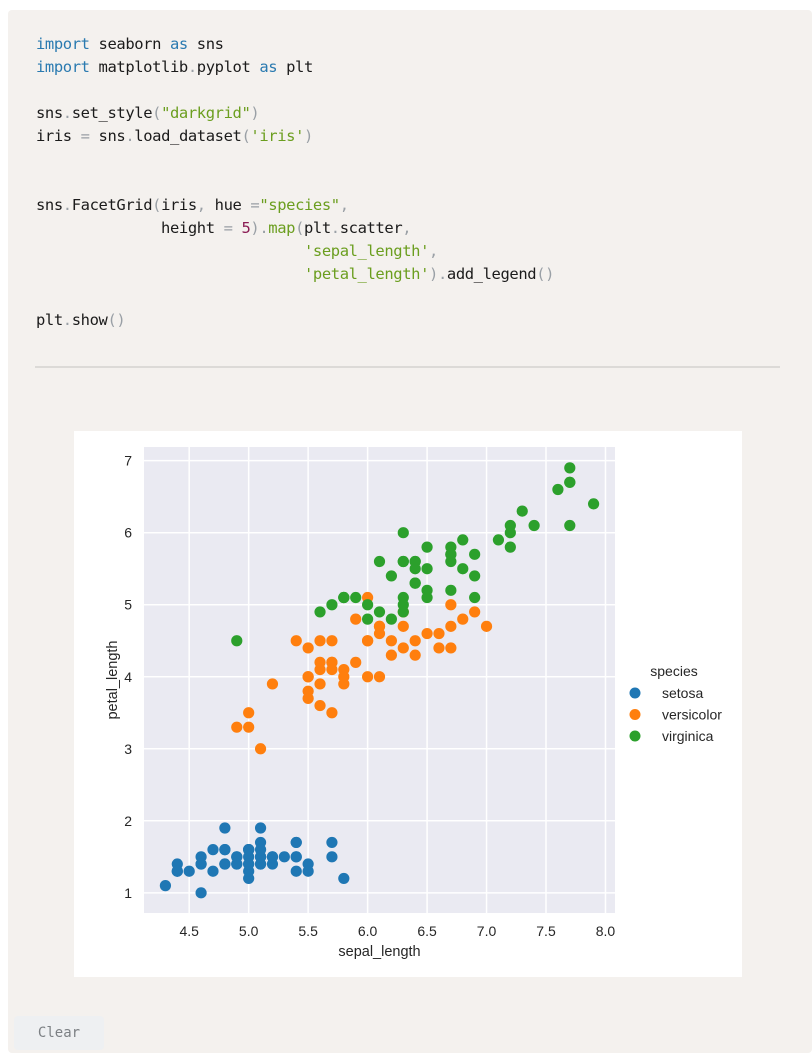  Describe the element at coordinates (188, 136) in the screenshot. I see `code-token: load_dataset` at that location.